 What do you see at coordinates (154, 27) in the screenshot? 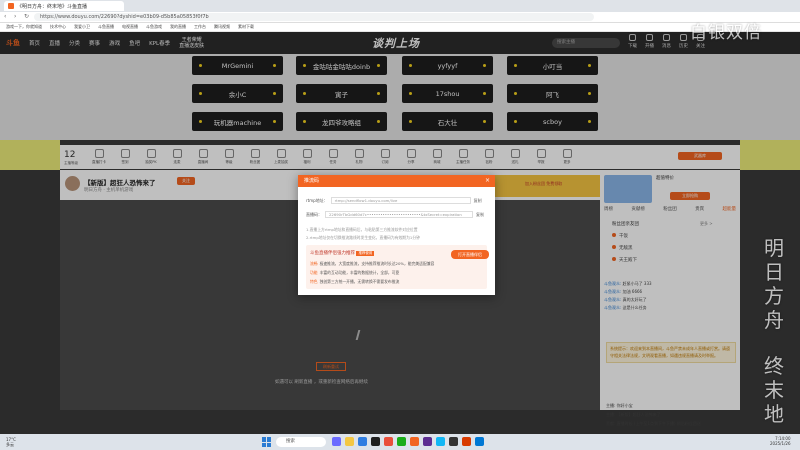
I see `bookmark-item: 斗鱼游戏` at bounding box center [154, 27].